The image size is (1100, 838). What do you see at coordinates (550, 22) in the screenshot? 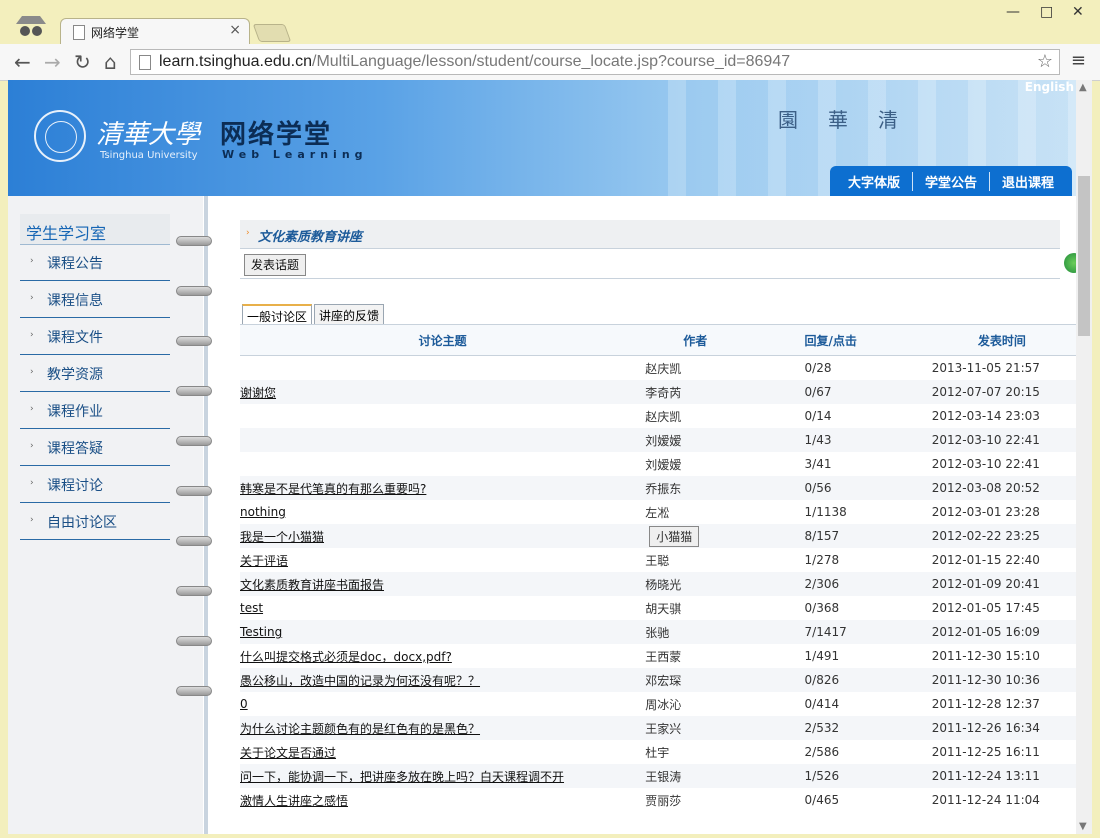
I see `tab-strip: 网络学堂 × — □ ✕` at bounding box center [550, 22].